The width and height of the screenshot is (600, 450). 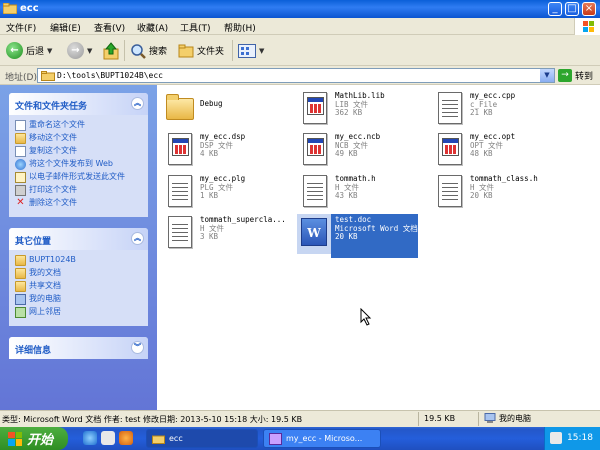 I want to click on back-label: 后退, so click(x=35, y=52).